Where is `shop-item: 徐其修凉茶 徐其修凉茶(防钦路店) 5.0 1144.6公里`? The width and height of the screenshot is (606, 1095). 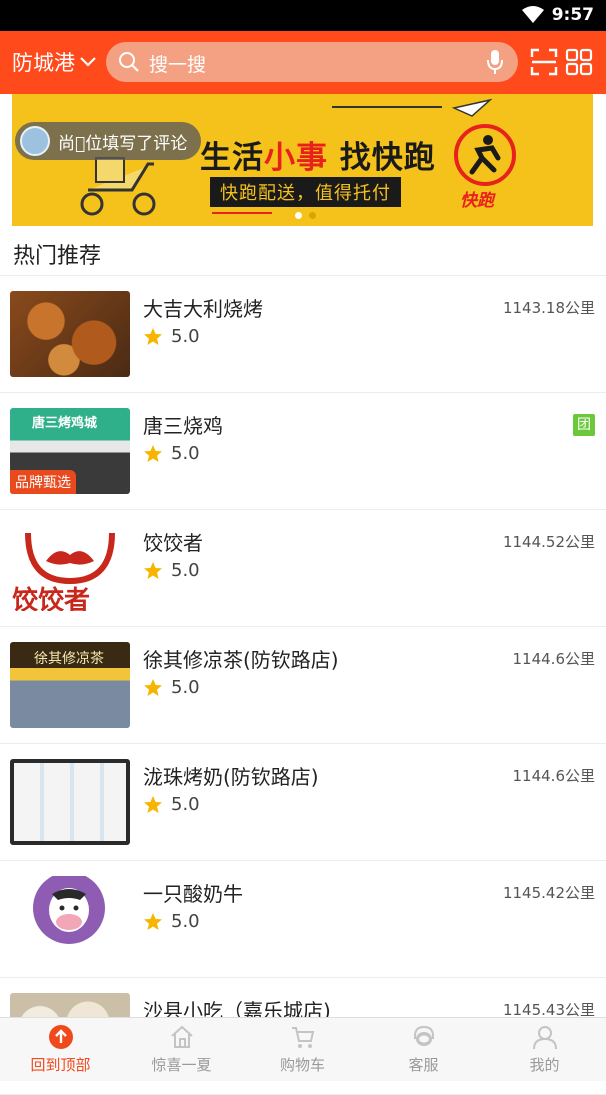 shop-item: 徐其修凉茶 徐其修凉茶(防钦路店) 5.0 1144.6公里 is located at coordinates (303, 685).